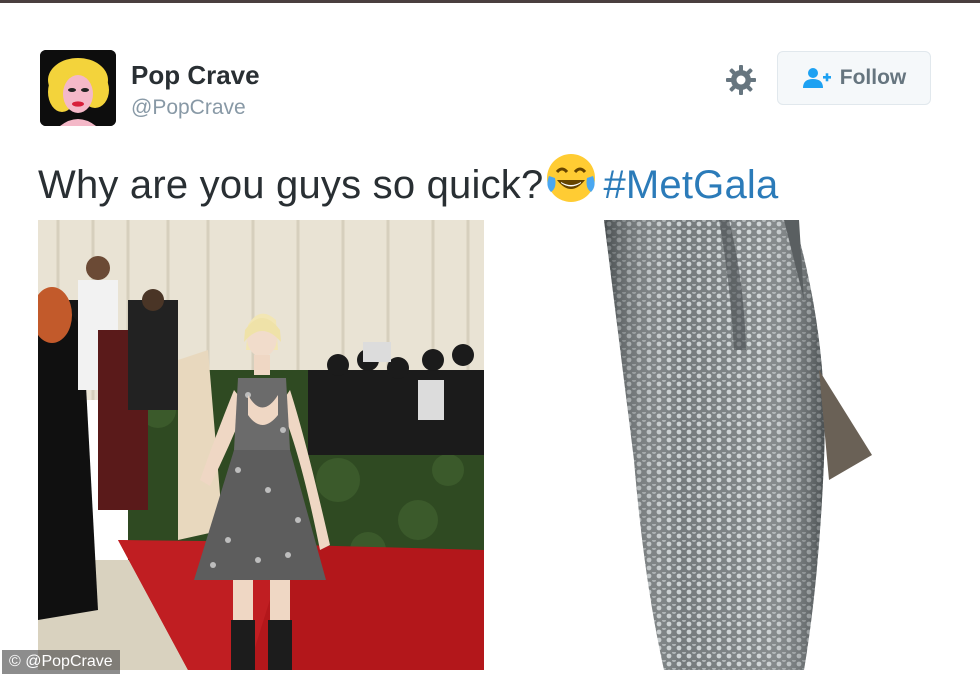 The image size is (980, 675). What do you see at coordinates (873, 77) in the screenshot?
I see `follow-label: Follow` at bounding box center [873, 77].